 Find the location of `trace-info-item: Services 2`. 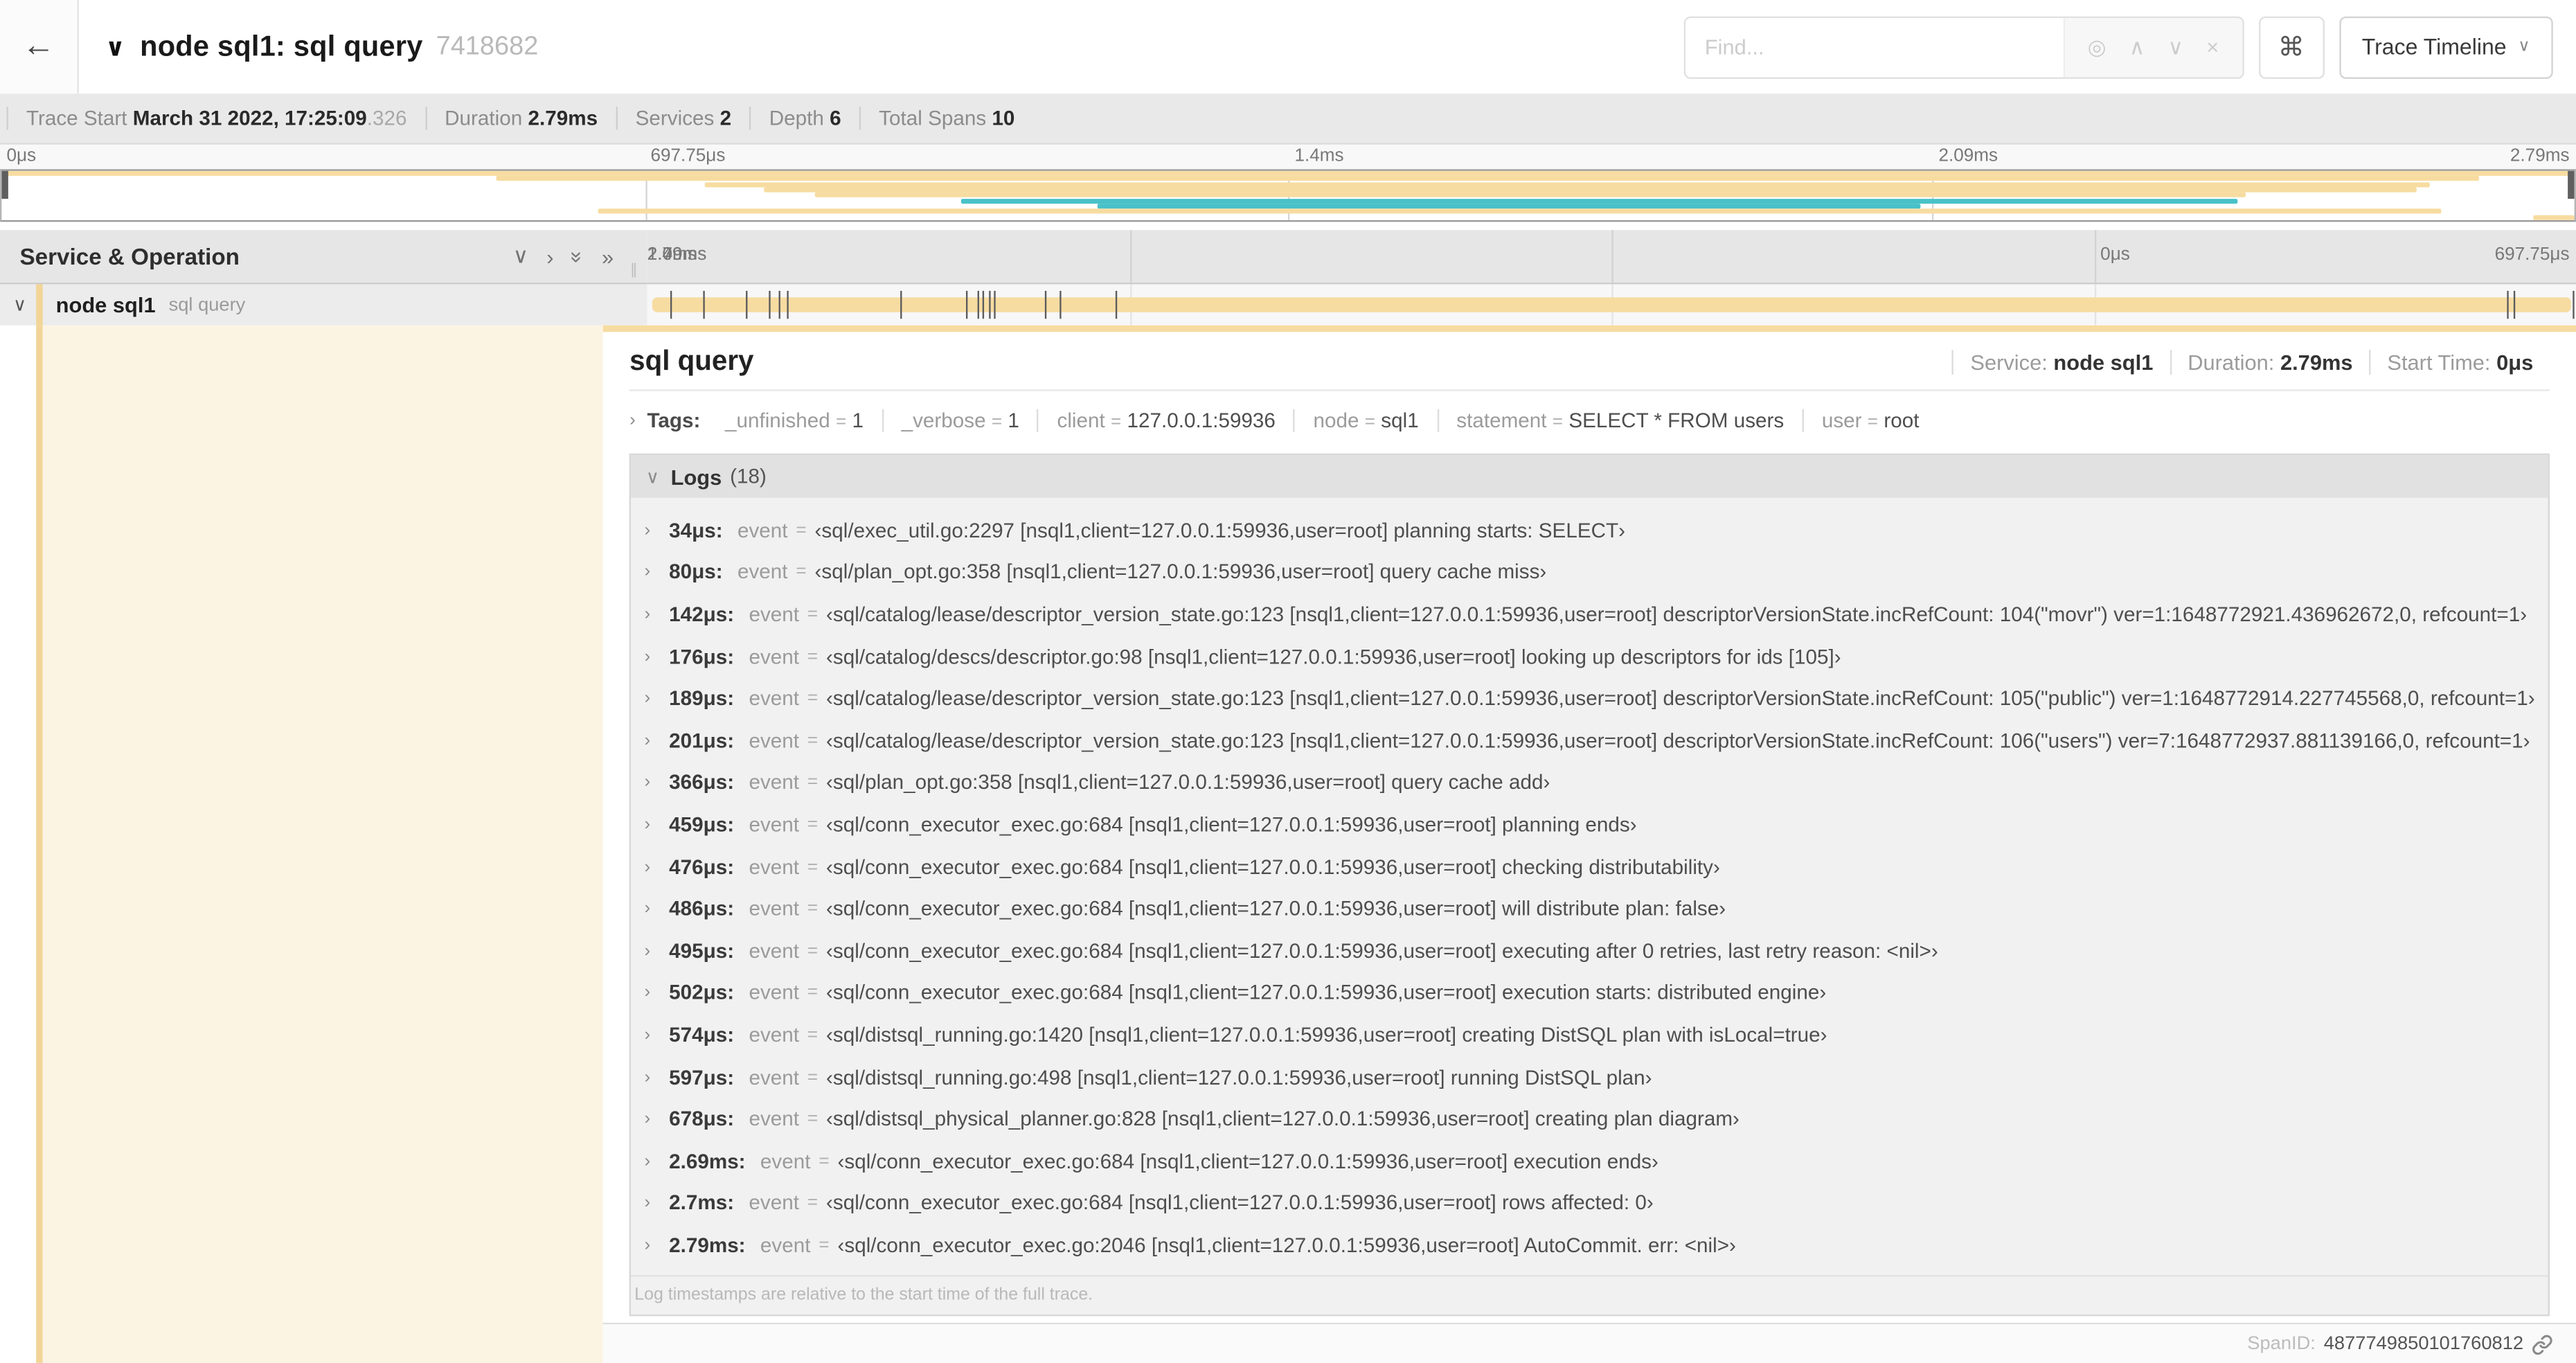

trace-info-item: Services 2 is located at coordinates (682, 118).